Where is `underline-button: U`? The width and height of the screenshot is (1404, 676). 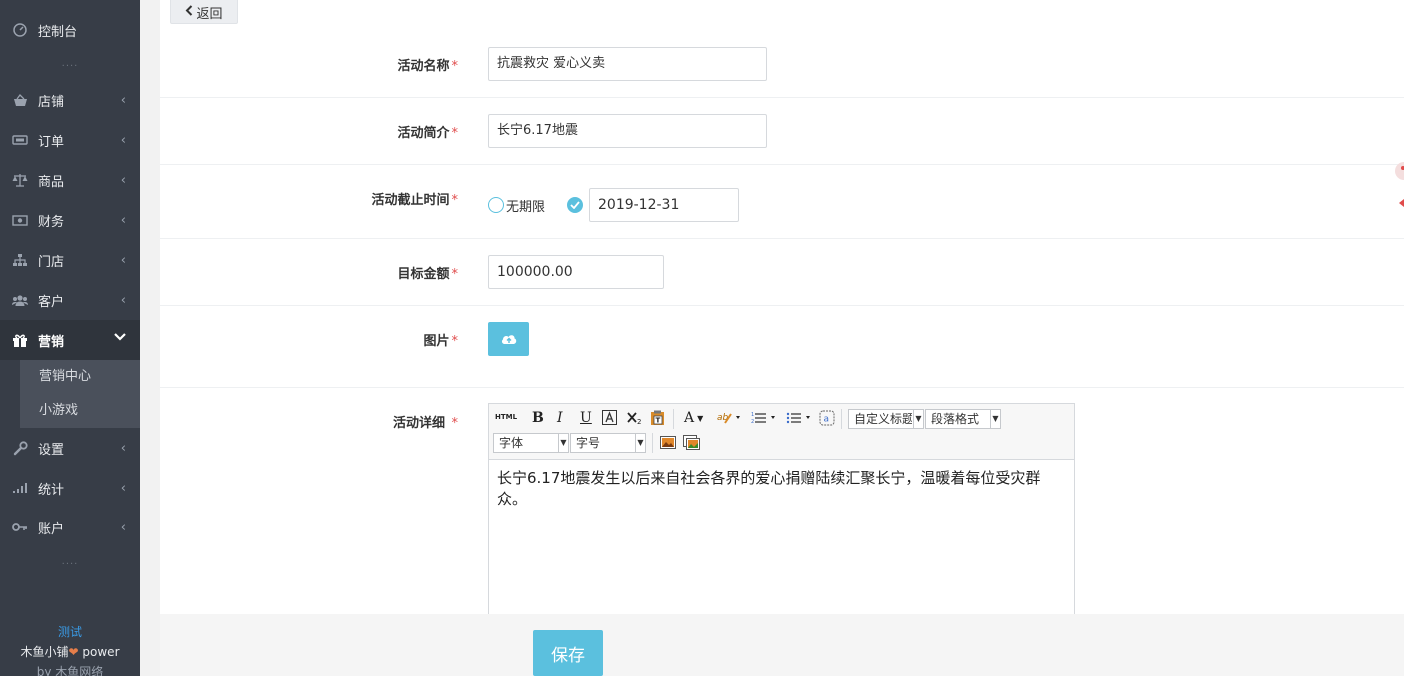
underline-button: U is located at coordinates (586, 418).